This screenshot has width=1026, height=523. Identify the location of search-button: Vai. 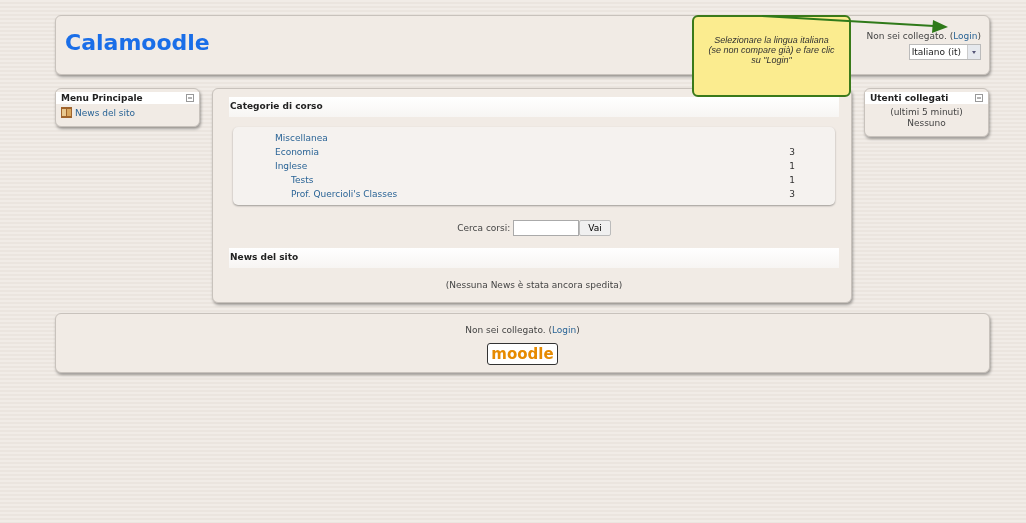
(595, 228).